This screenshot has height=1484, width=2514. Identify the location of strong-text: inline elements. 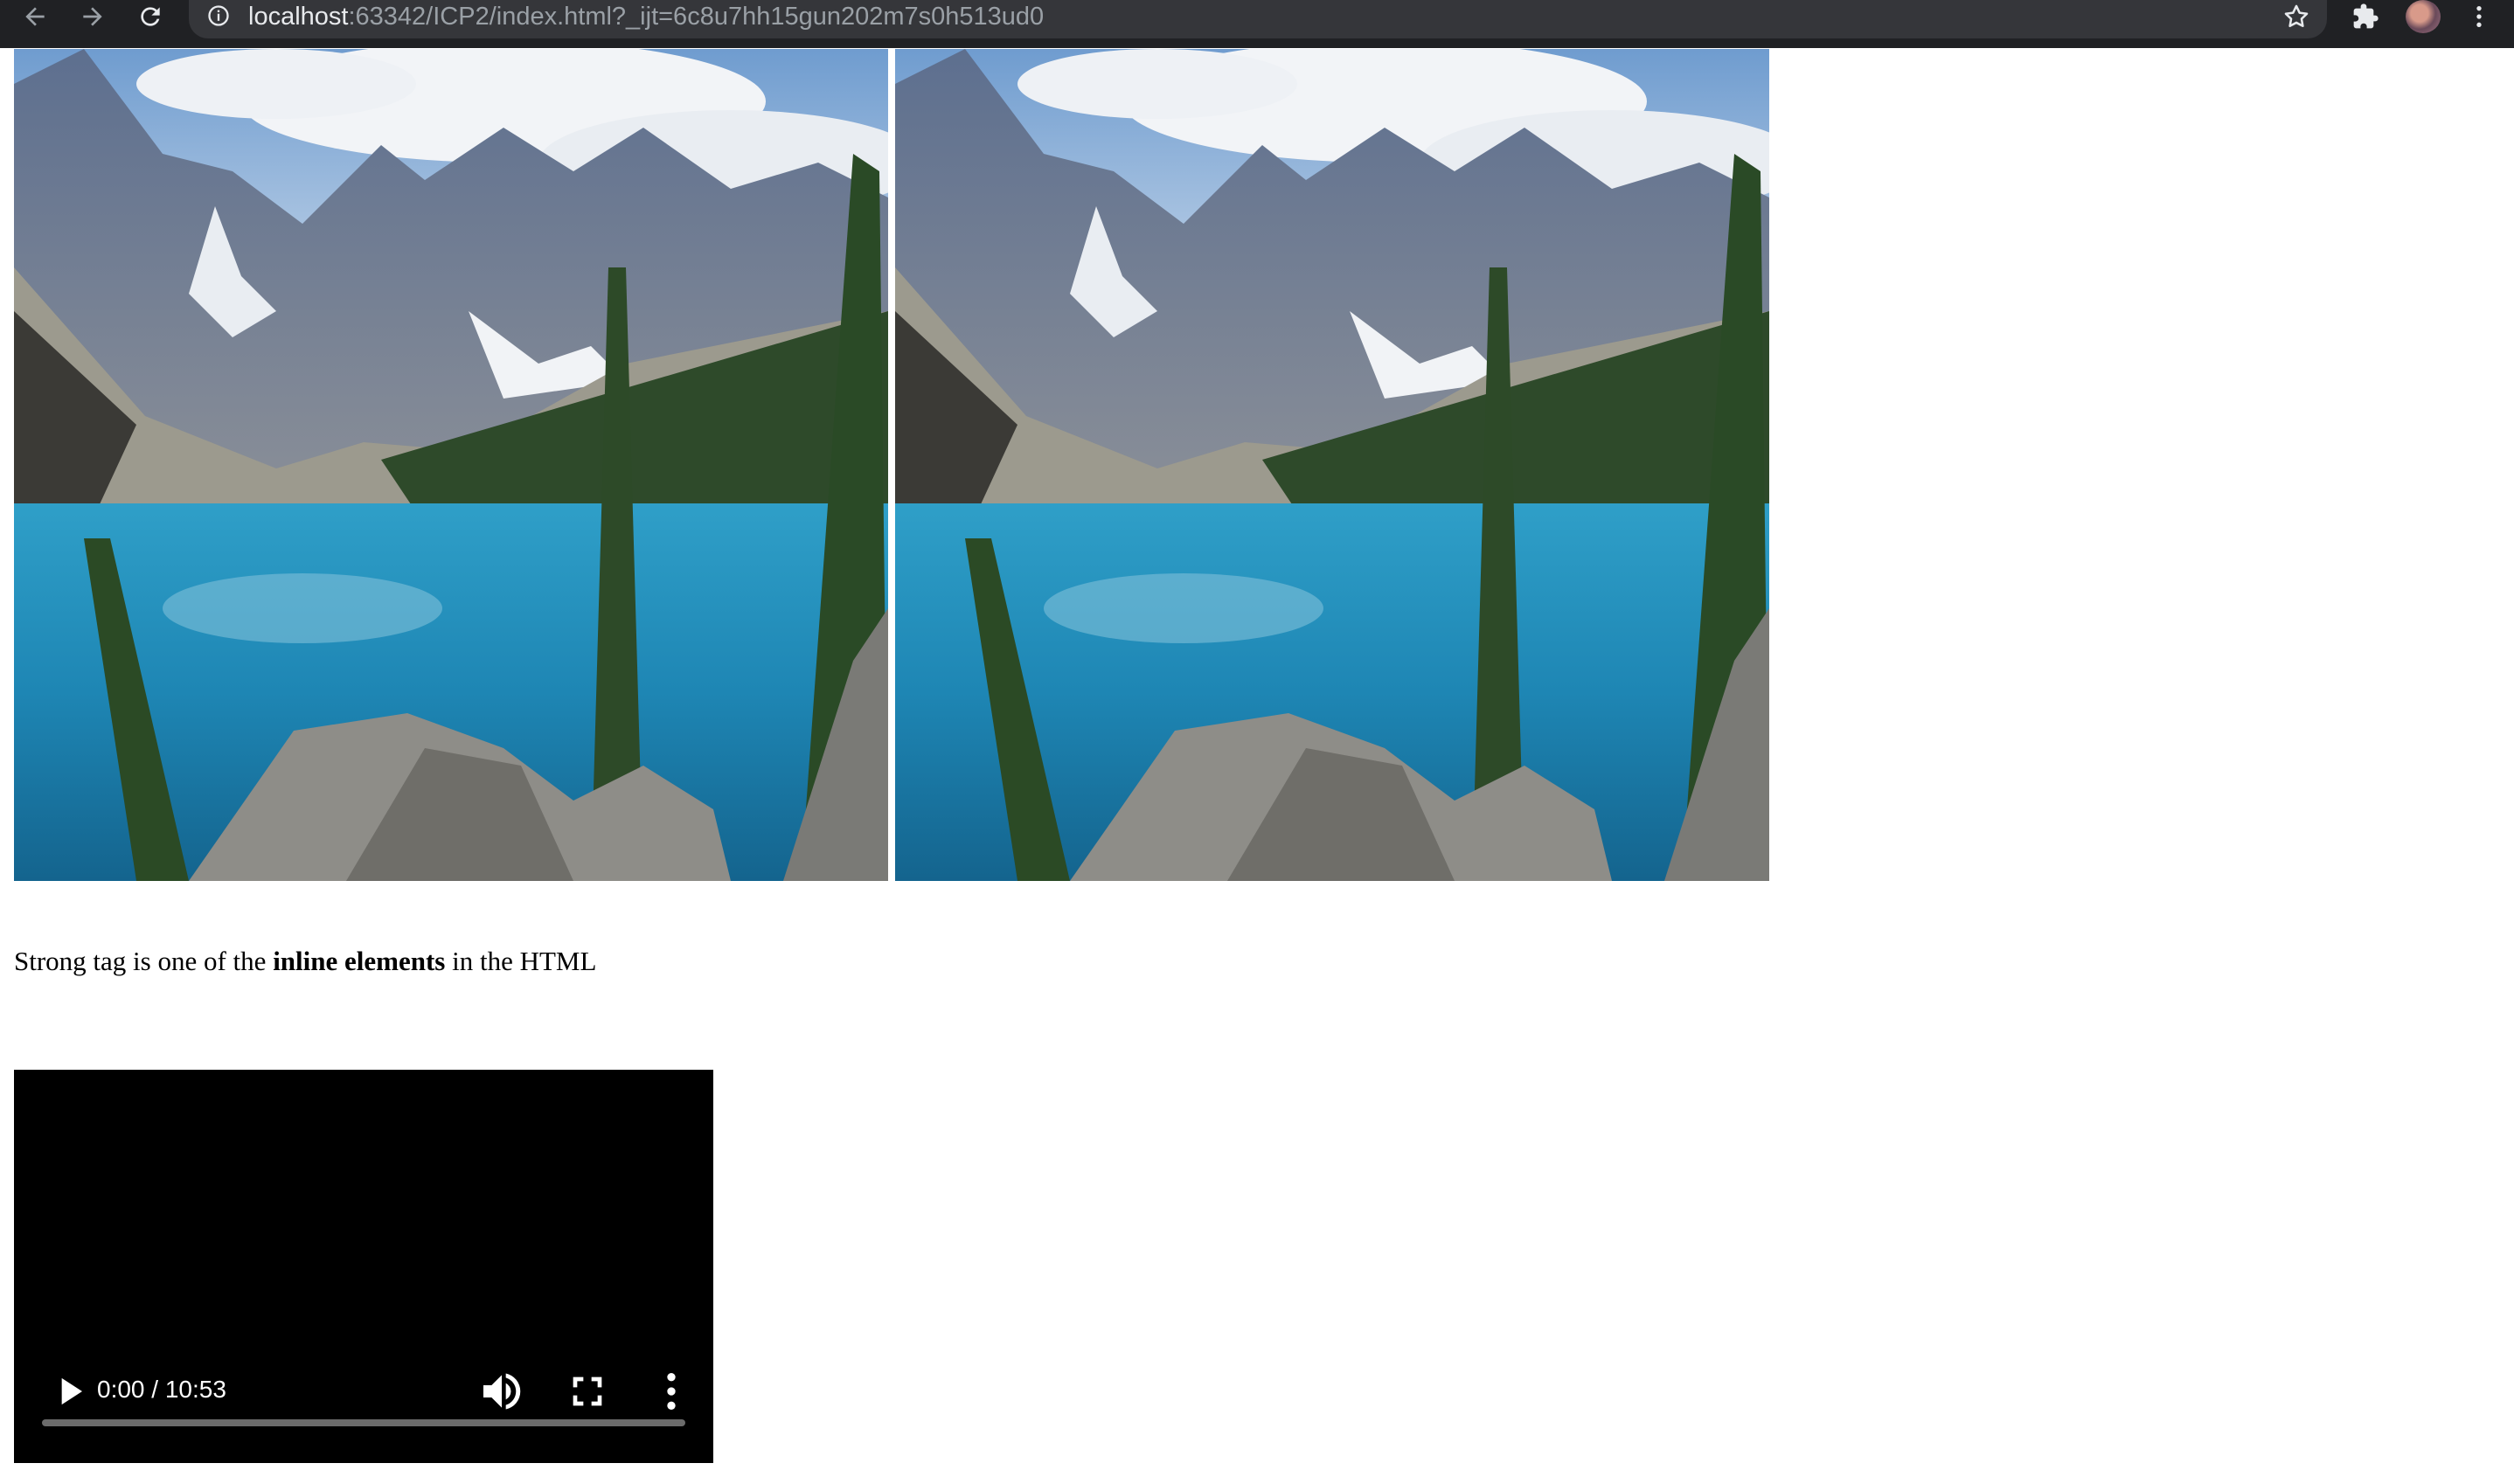
(359, 961).